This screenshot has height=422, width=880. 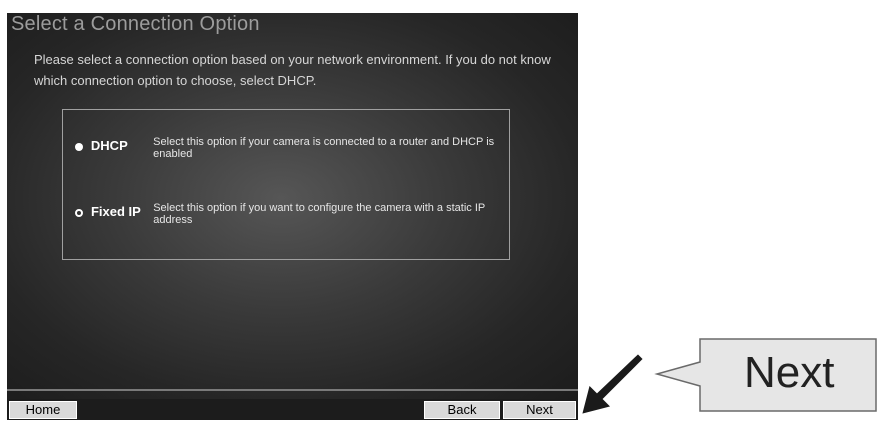 What do you see at coordinates (462, 410) in the screenshot?
I see `back-button: Back` at bounding box center [462, 410].